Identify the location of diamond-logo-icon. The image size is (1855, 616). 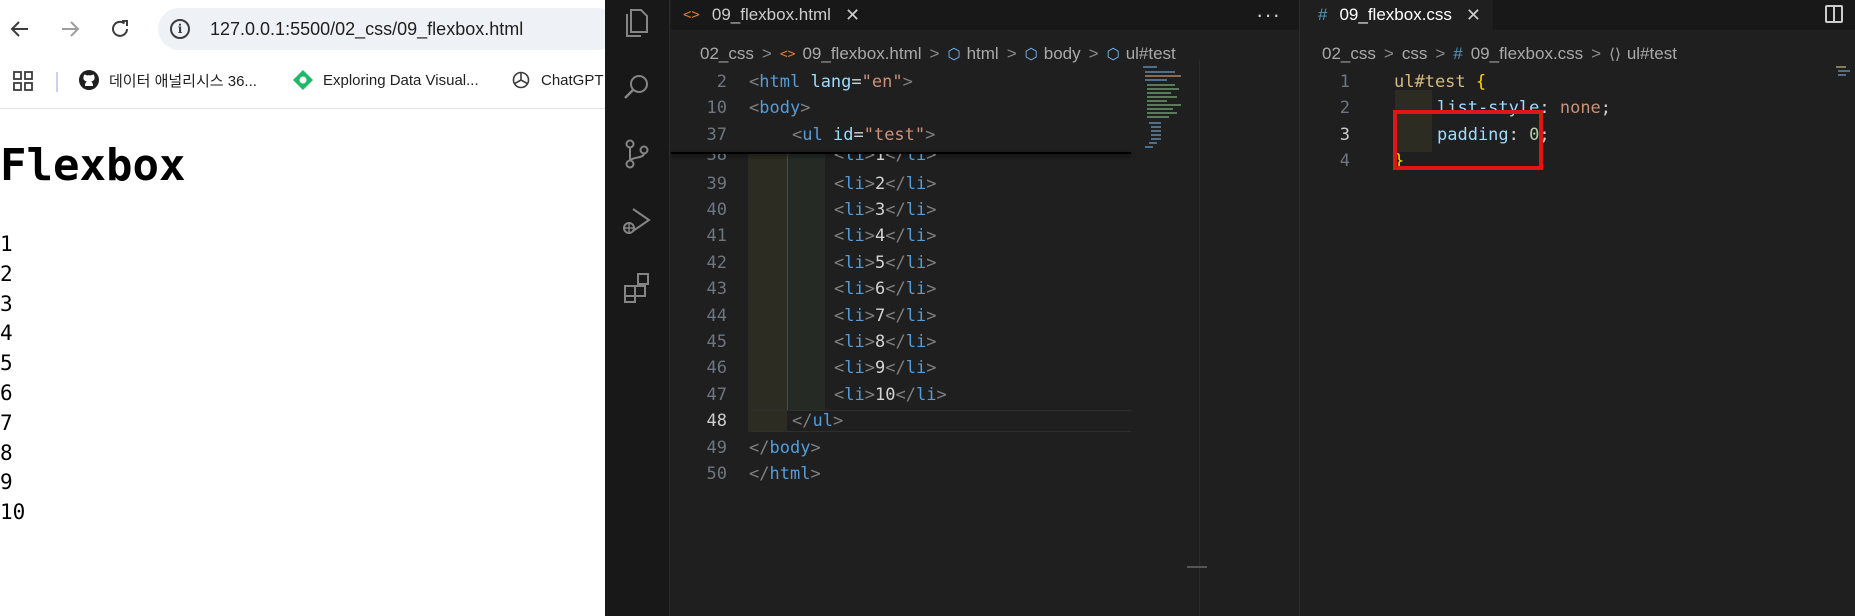
(303, 80).